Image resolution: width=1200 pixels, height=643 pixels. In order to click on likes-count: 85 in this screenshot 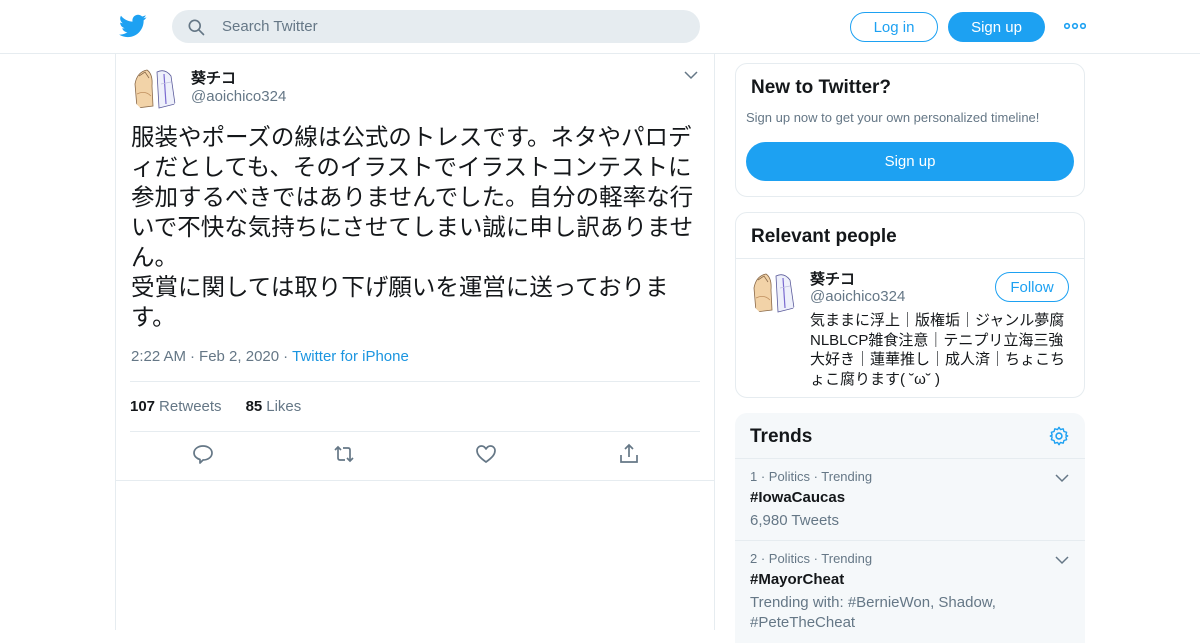, I will do `click(254, 406)`.